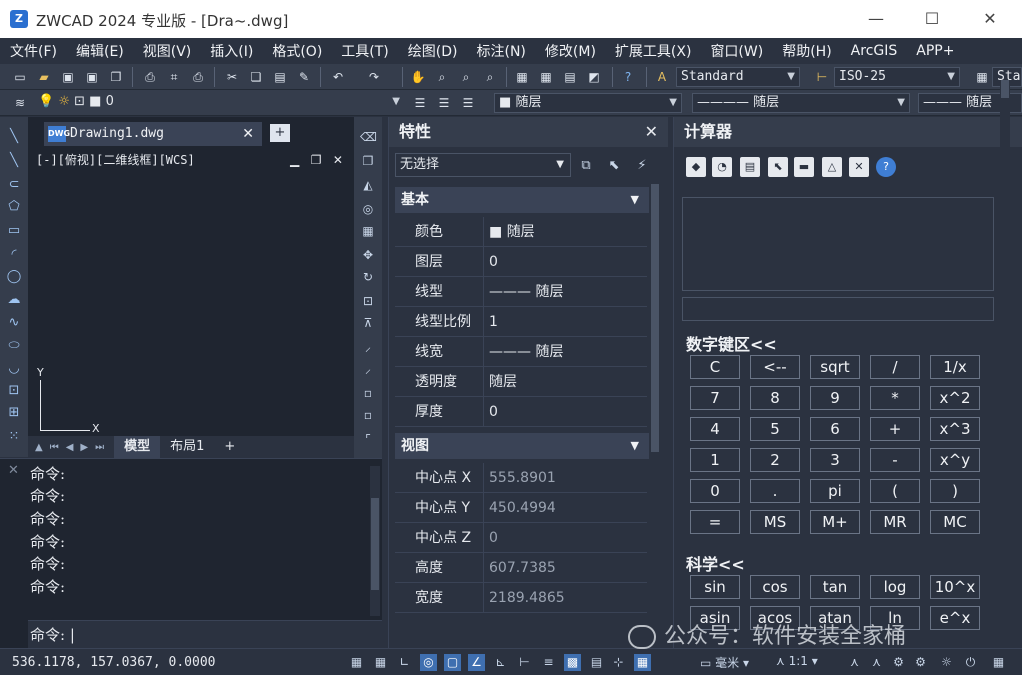 This screenshot has height=675, width=1022. Describe the element at coordinates (14, 137) in the screenshot. I see `line-icon: ╲` at that location.